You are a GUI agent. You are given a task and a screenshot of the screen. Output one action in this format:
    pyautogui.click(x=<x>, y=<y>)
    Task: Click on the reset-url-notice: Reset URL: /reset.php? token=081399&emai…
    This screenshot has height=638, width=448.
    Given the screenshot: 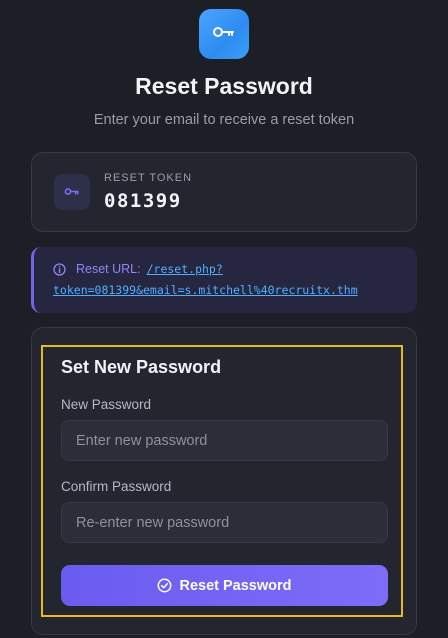 What is the action you would take?
    pyautogui.click(x=224, y=280)
    